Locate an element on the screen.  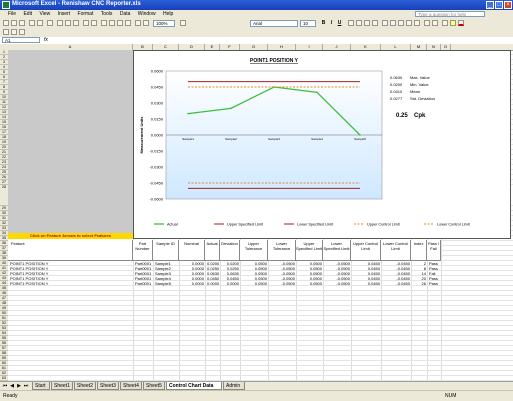
print-icon is located at coordinates (32, 23).